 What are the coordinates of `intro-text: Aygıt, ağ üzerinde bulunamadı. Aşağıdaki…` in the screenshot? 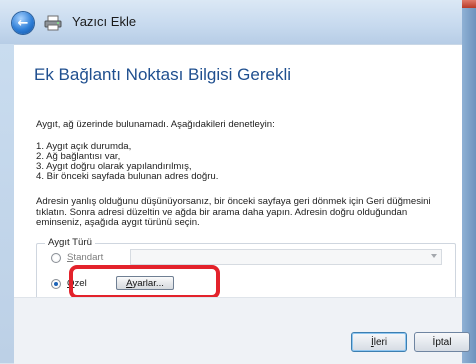 It's located at (155, 124).